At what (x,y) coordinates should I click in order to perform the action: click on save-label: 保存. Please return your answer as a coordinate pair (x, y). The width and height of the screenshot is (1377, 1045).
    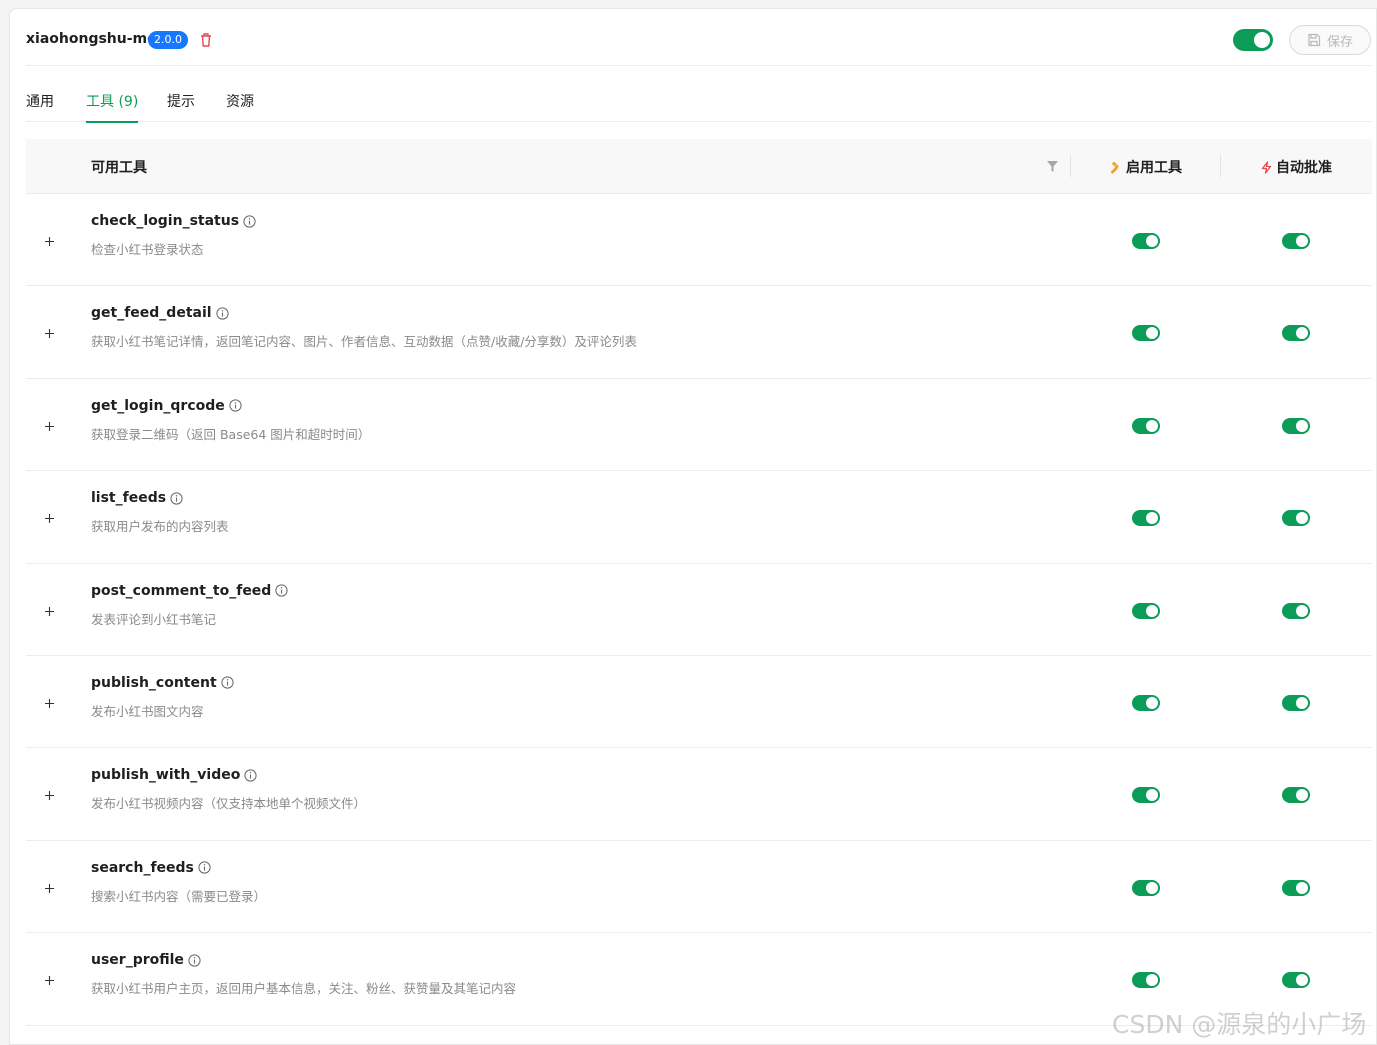
    Looking at the image, I should click on (1339, 42).